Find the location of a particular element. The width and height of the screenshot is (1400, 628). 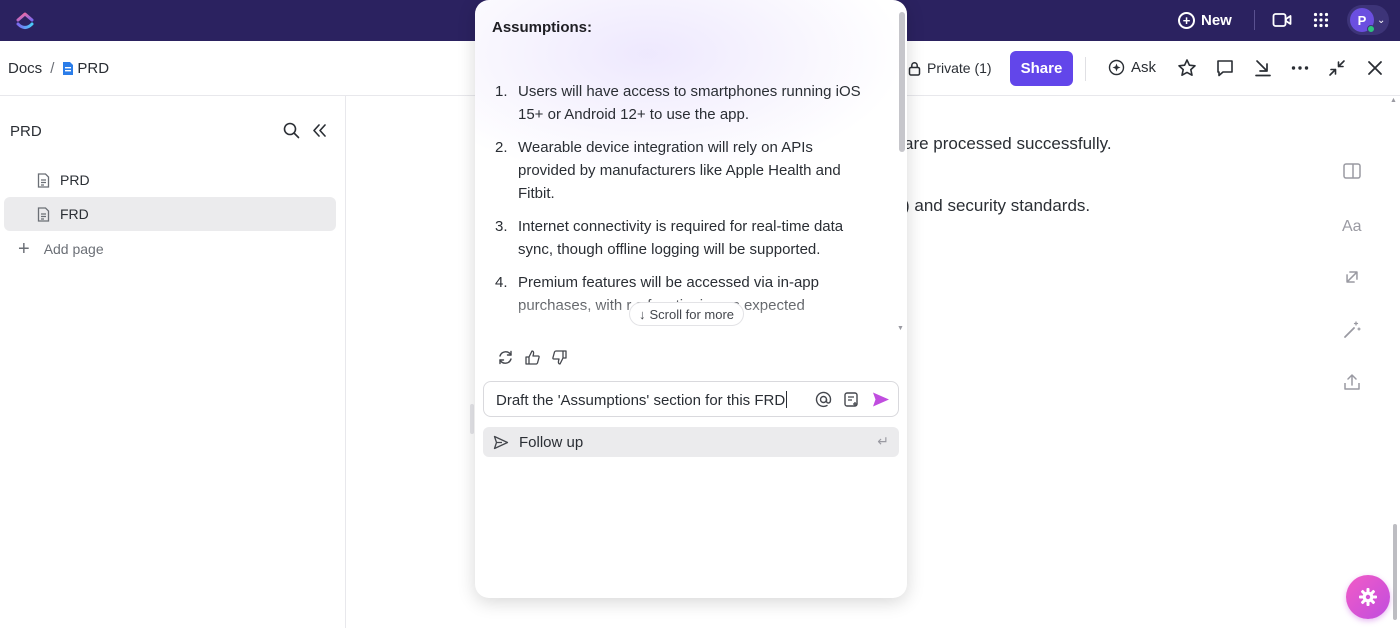

doc-text-line: ) and security standards. is located at coordinates (997, 205).